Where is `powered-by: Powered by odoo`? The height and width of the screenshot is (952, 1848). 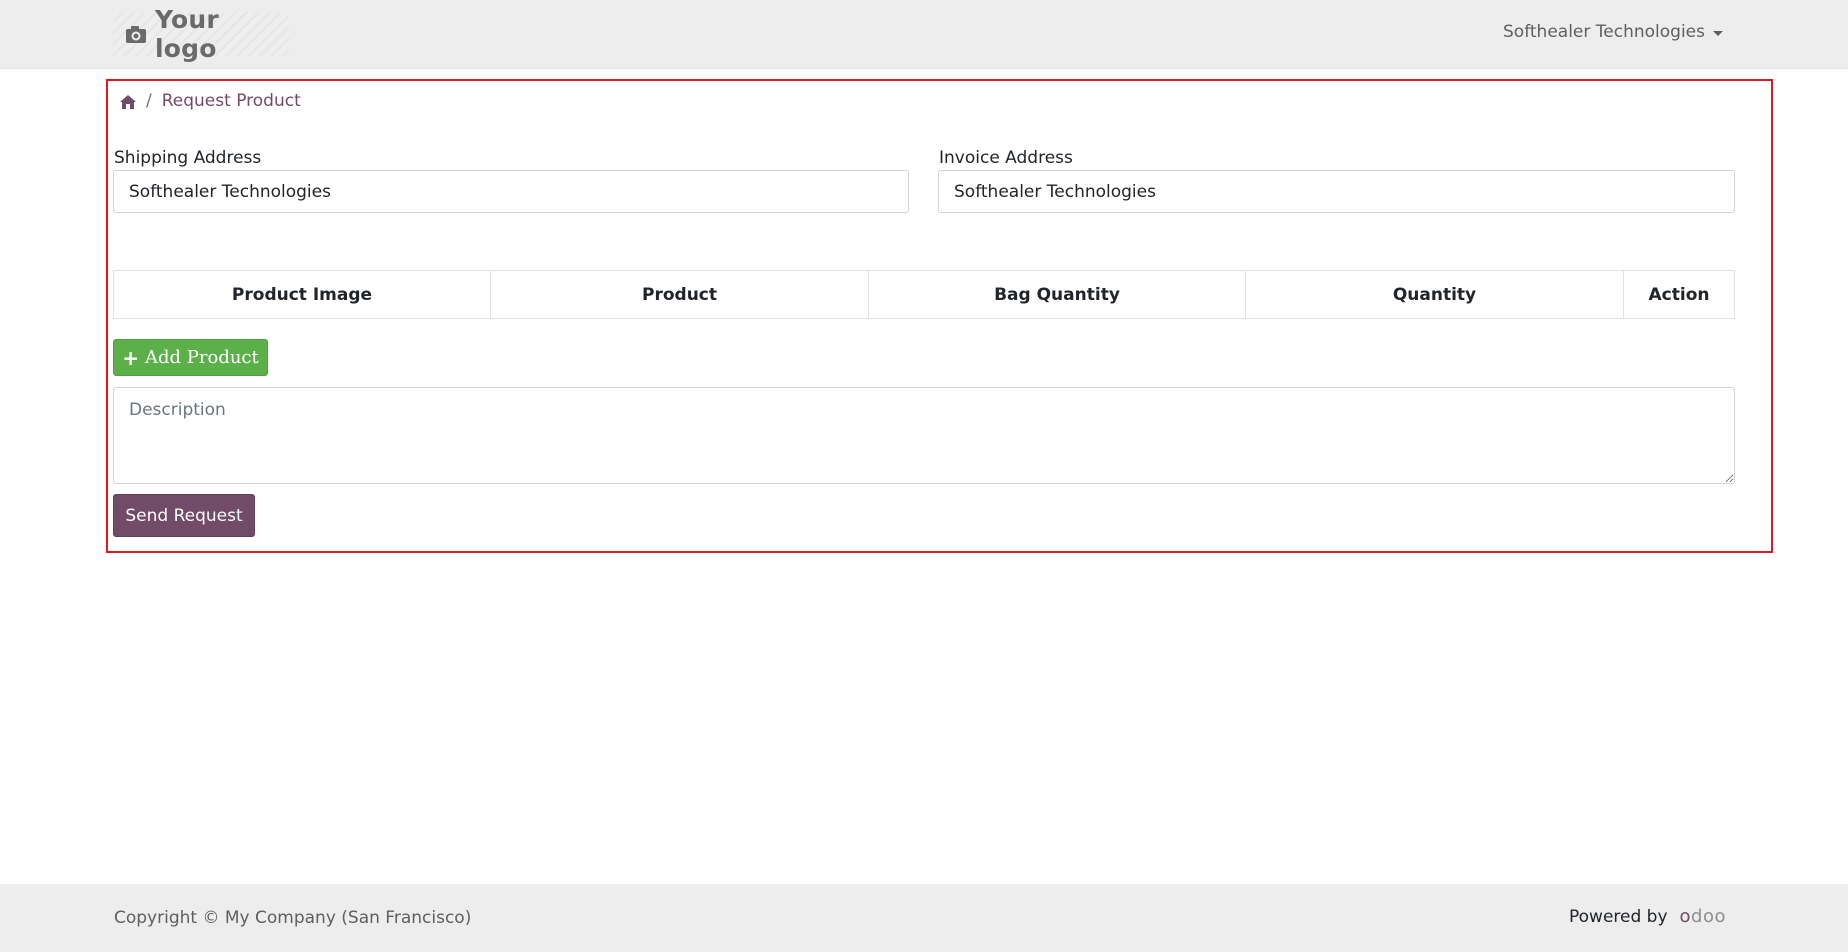 powered-by: Powered by odoo is located at coordinates (1647, 916).